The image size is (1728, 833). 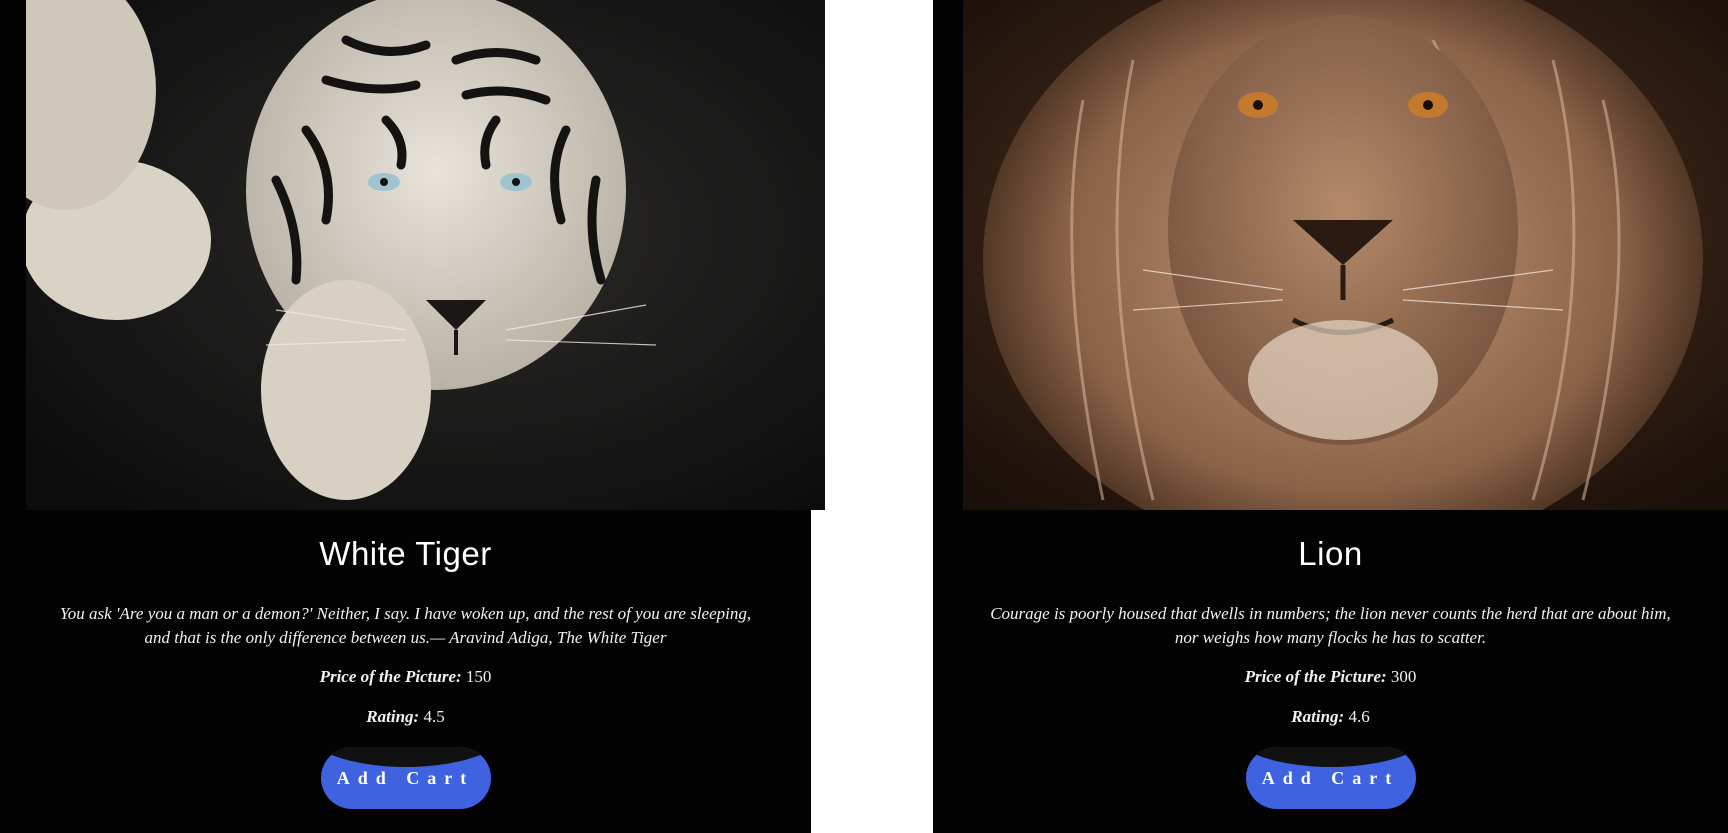 What do you see at coordinates (1403, 676) in the screenshot?
I see `price-value: 300` at bounding box center [1403, 676].